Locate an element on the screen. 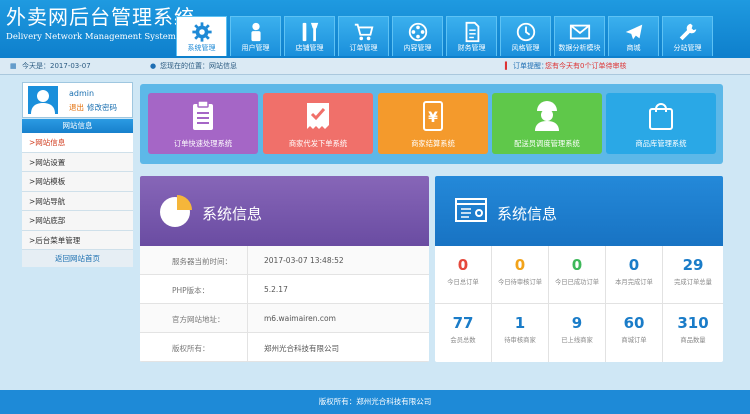 This screenshot has width=750, height=414. tools-icon is located at coordinates (310, 32).